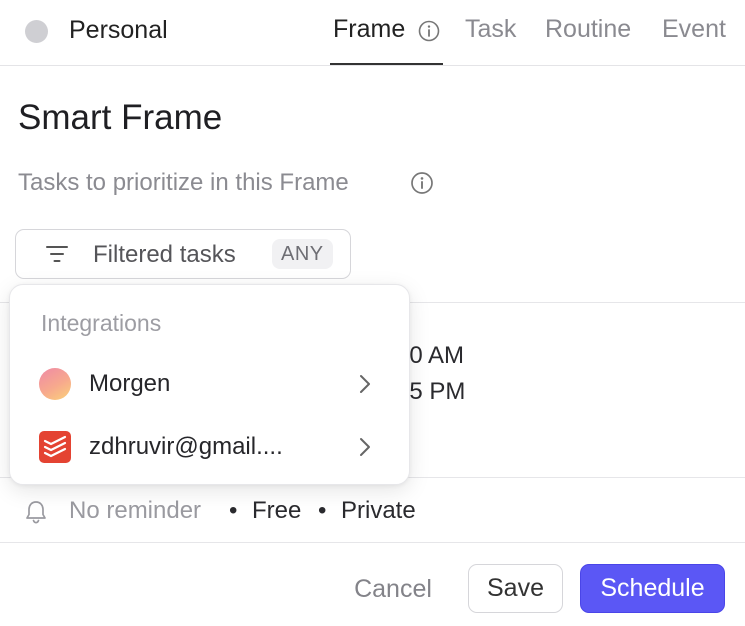  What do you see at coordinates (135, 511) in the screenshot?
I see `reminder-setting: No reminder` at bounding box center [135, 511].